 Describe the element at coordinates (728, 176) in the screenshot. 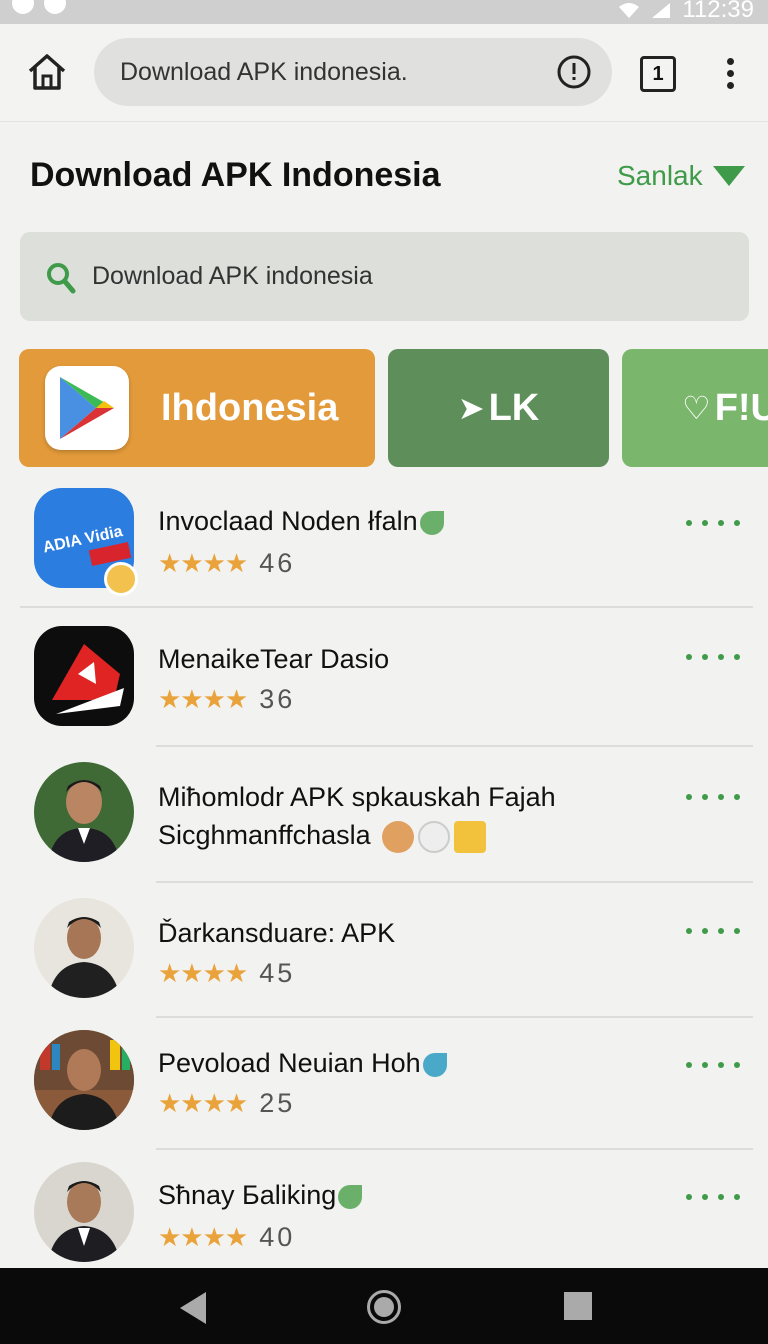

I see `chevron-down-icon` at that location.